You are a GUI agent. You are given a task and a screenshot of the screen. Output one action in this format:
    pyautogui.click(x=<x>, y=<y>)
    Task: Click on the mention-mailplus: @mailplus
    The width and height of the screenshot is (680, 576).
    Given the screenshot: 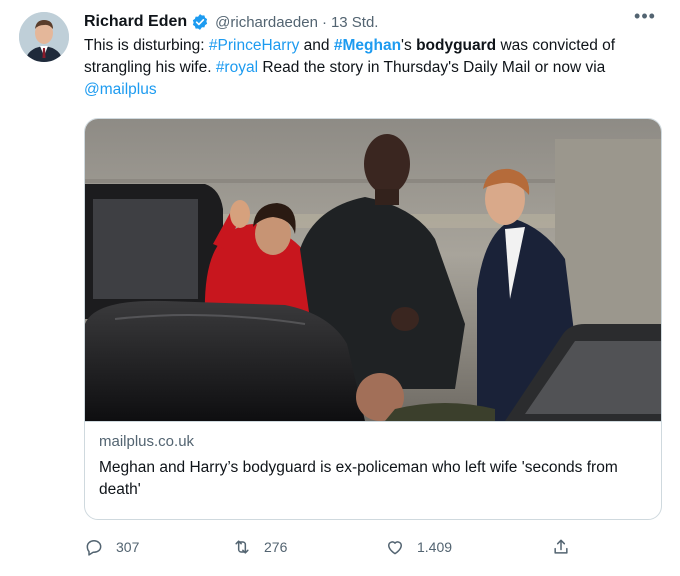 What is the action you would take?
    pyautogui.click(x=120, y=89)
    